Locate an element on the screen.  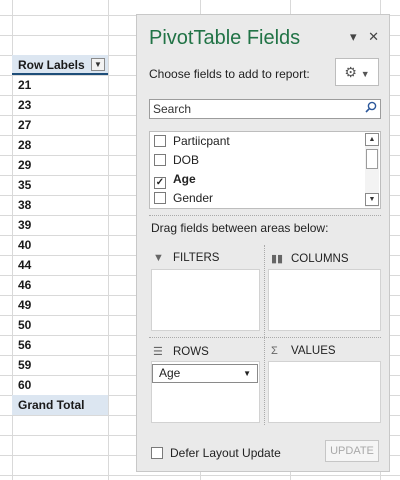
rows-field-age: Age ▼ is located at coordinates (205, 373).